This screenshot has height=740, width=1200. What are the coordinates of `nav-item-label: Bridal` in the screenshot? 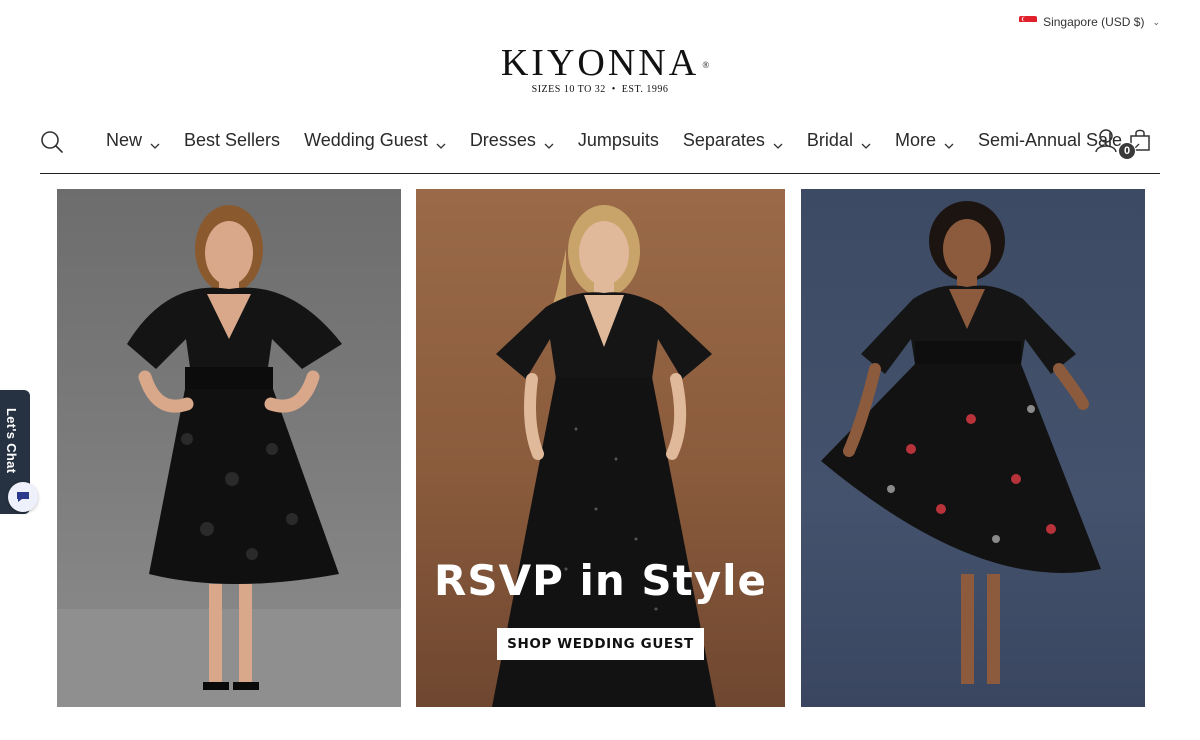 It's located at (829, 139).